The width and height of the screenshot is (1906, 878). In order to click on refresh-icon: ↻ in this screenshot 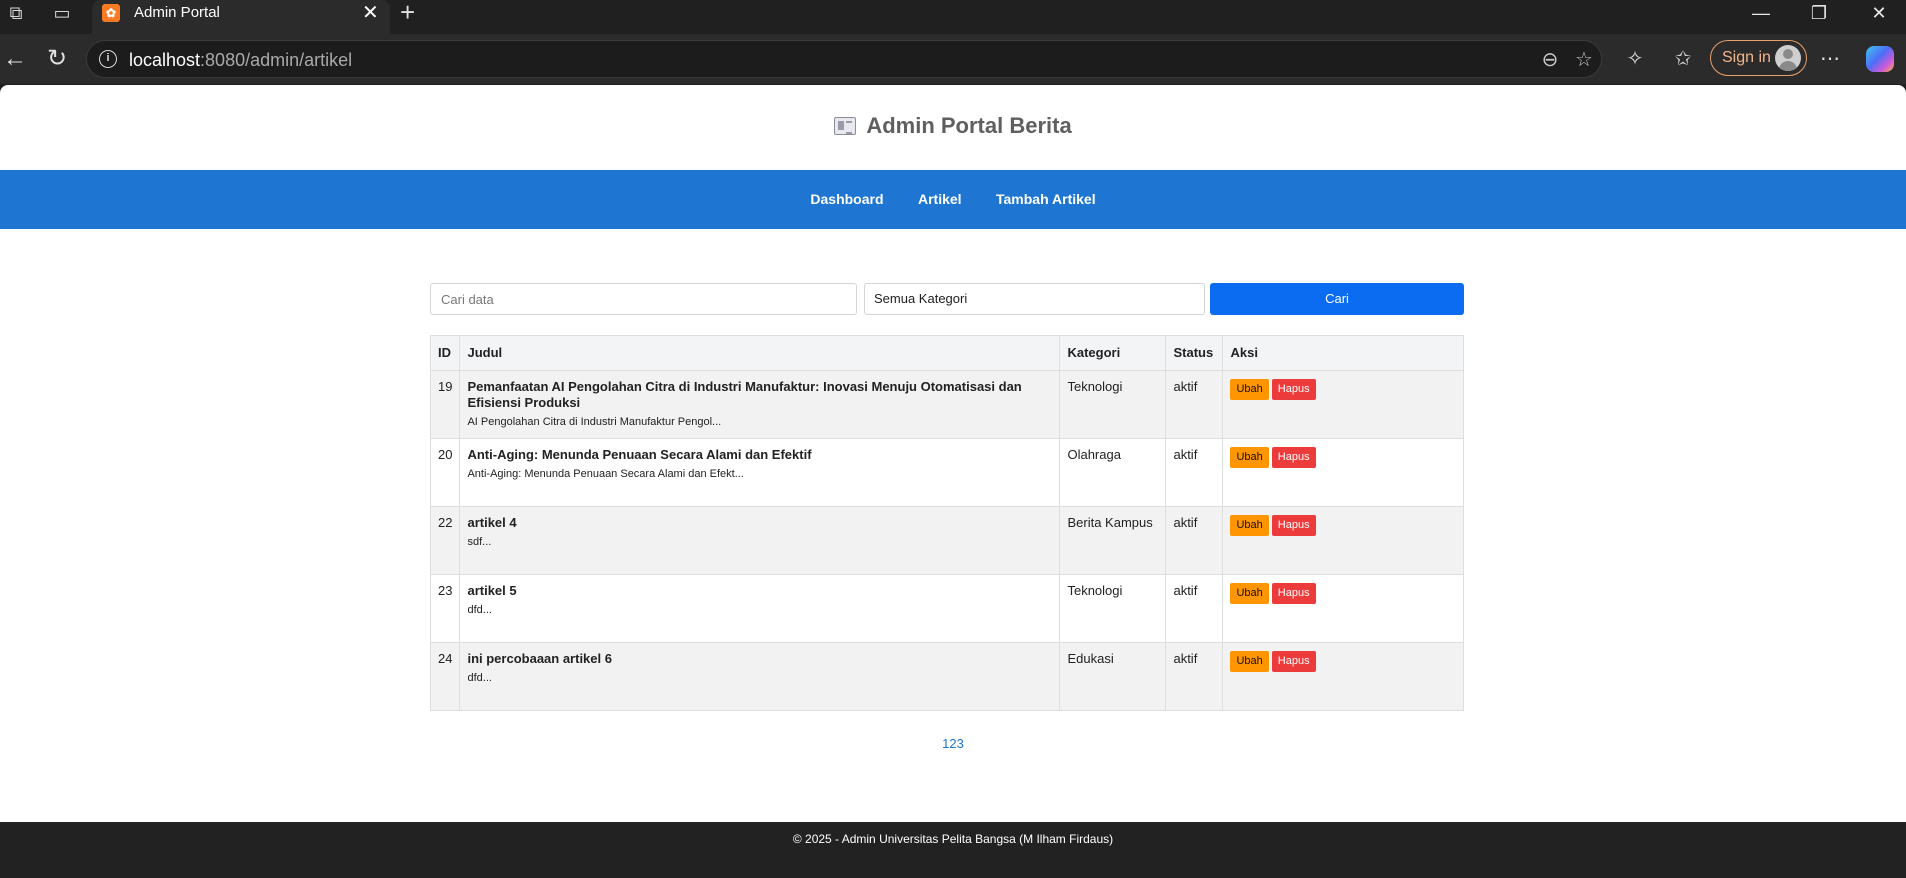, I will do `click(57, 59)`.